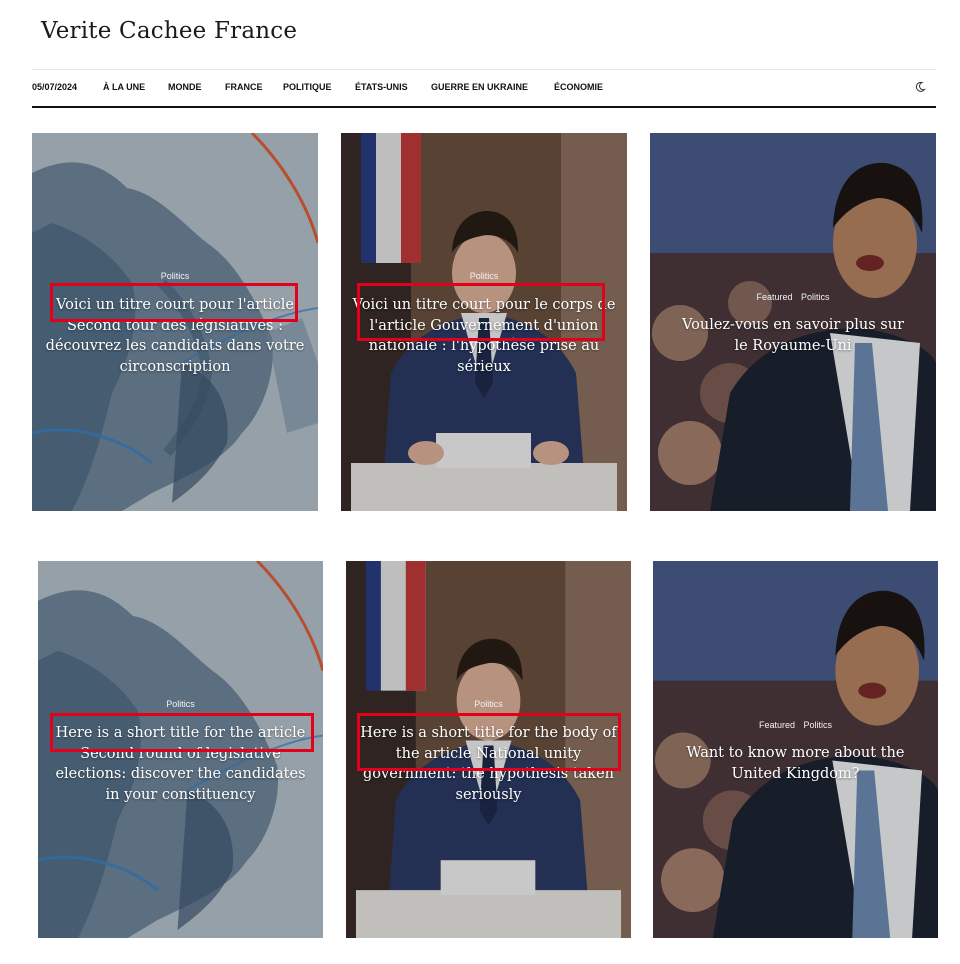 This screenshot has height=964, width=960. What do you see at coordinates (169, 31) in the screenshot?
I see `site-logo: Verite Cachee France` at bounding box center [169, 31].